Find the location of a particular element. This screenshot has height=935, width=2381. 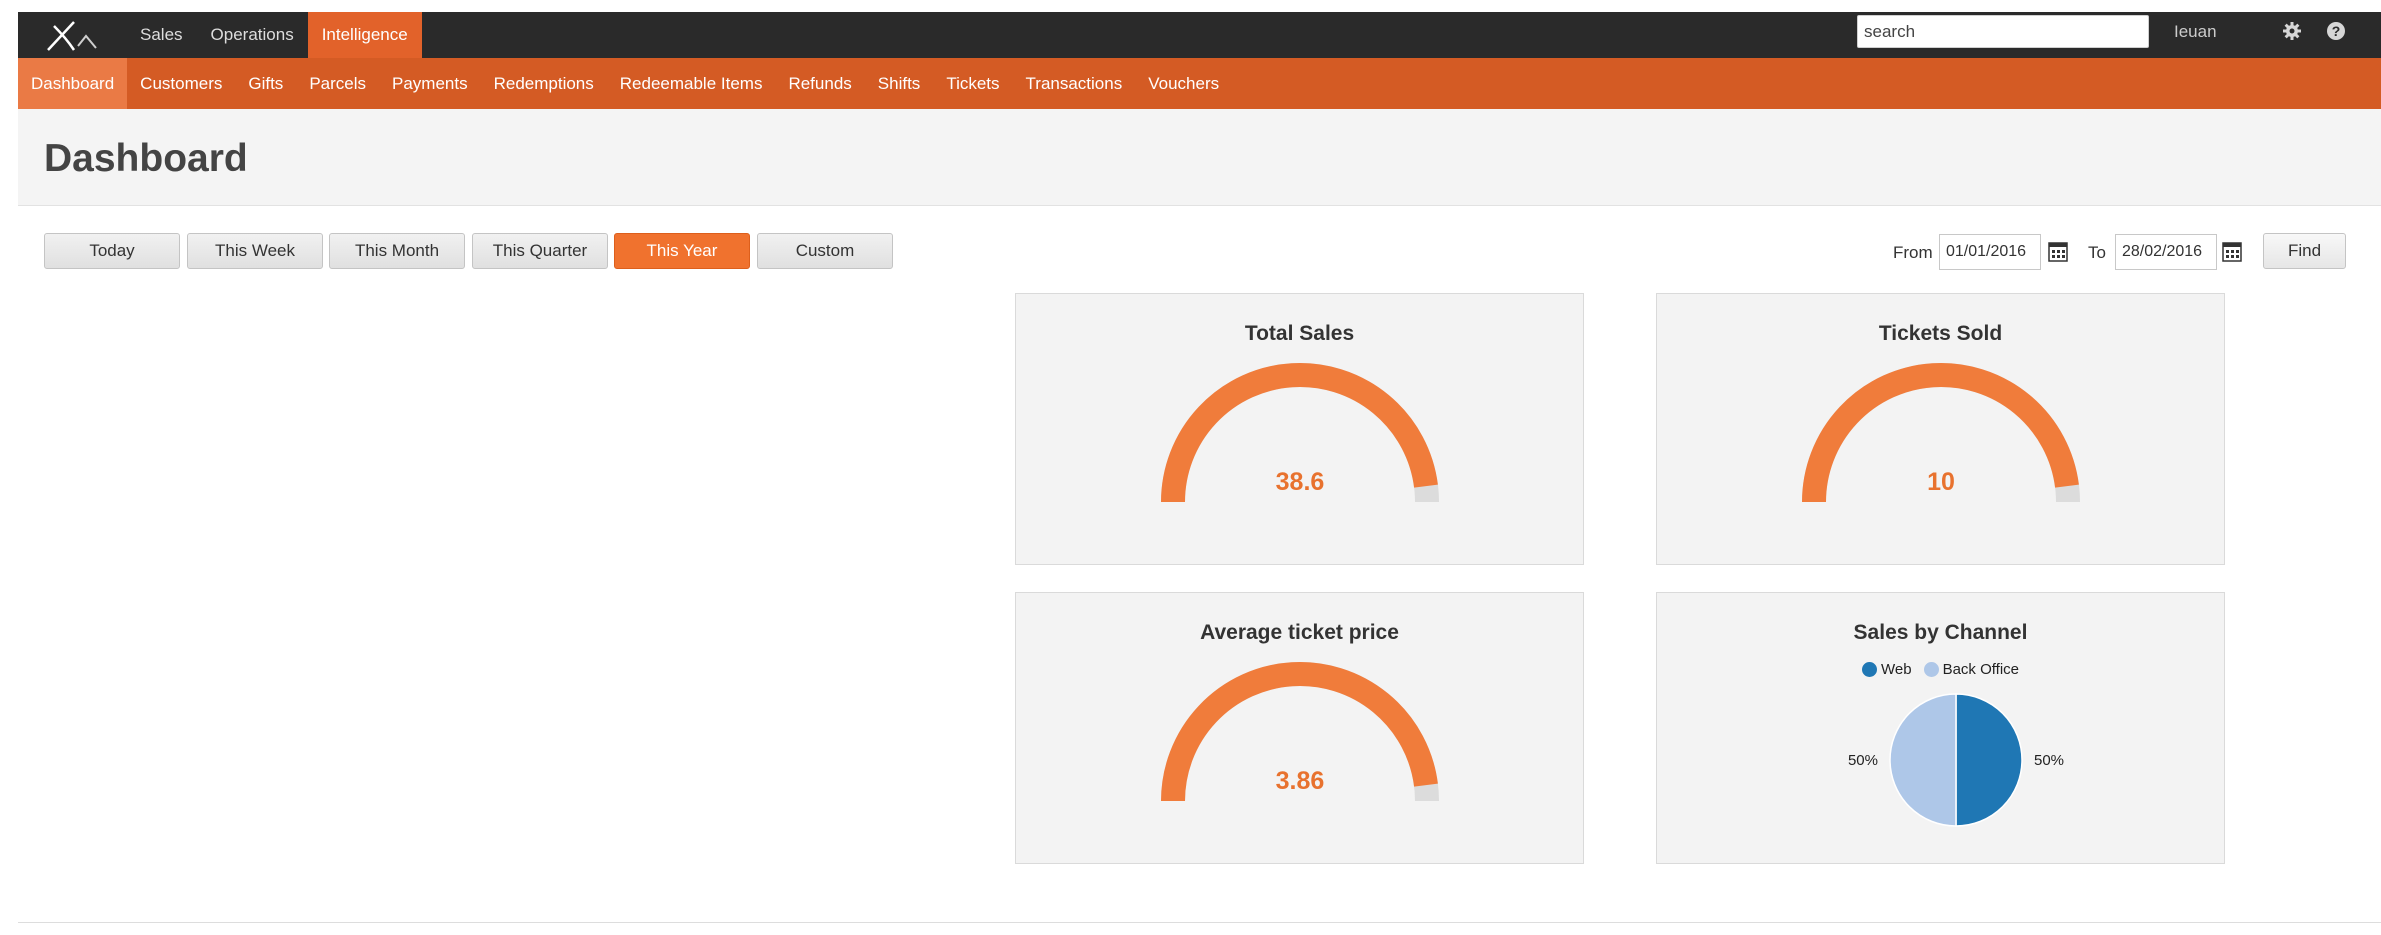

chart-legend: Web Back Office is located at coordinates (1940, 669).